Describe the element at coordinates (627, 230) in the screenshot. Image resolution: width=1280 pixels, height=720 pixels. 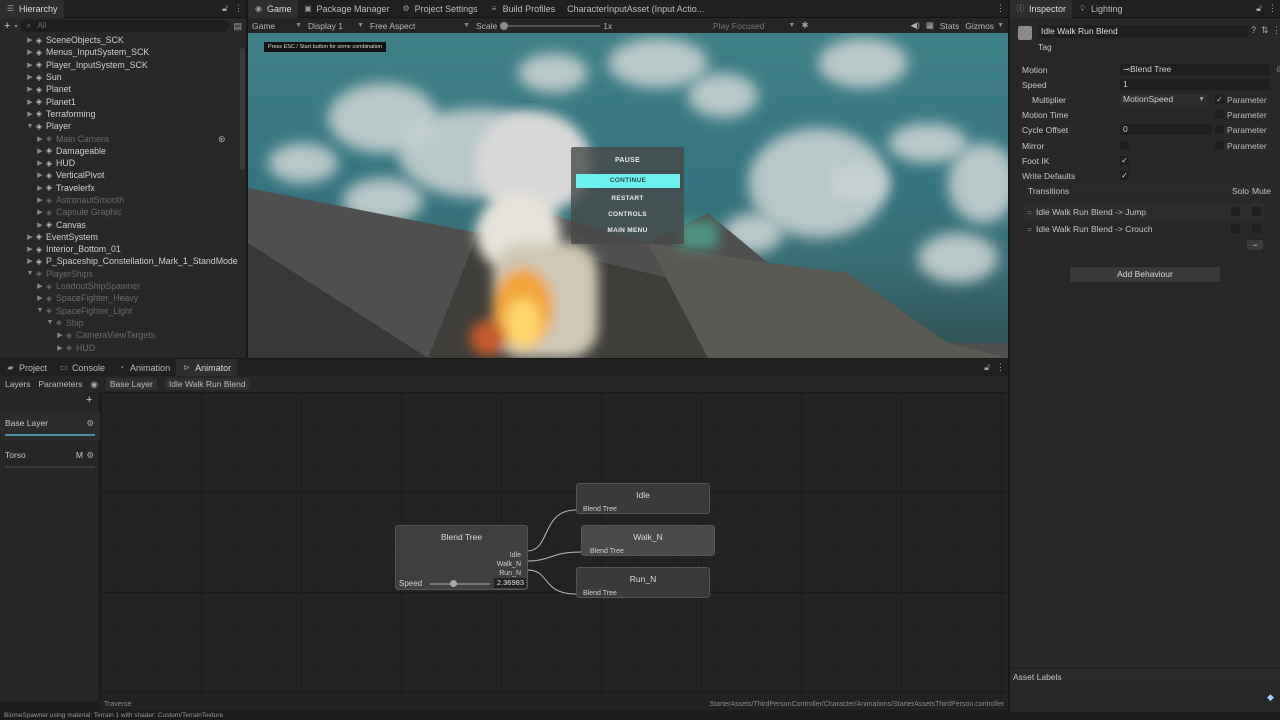
I see `main-menu-button: MAIN MENU` at that location.